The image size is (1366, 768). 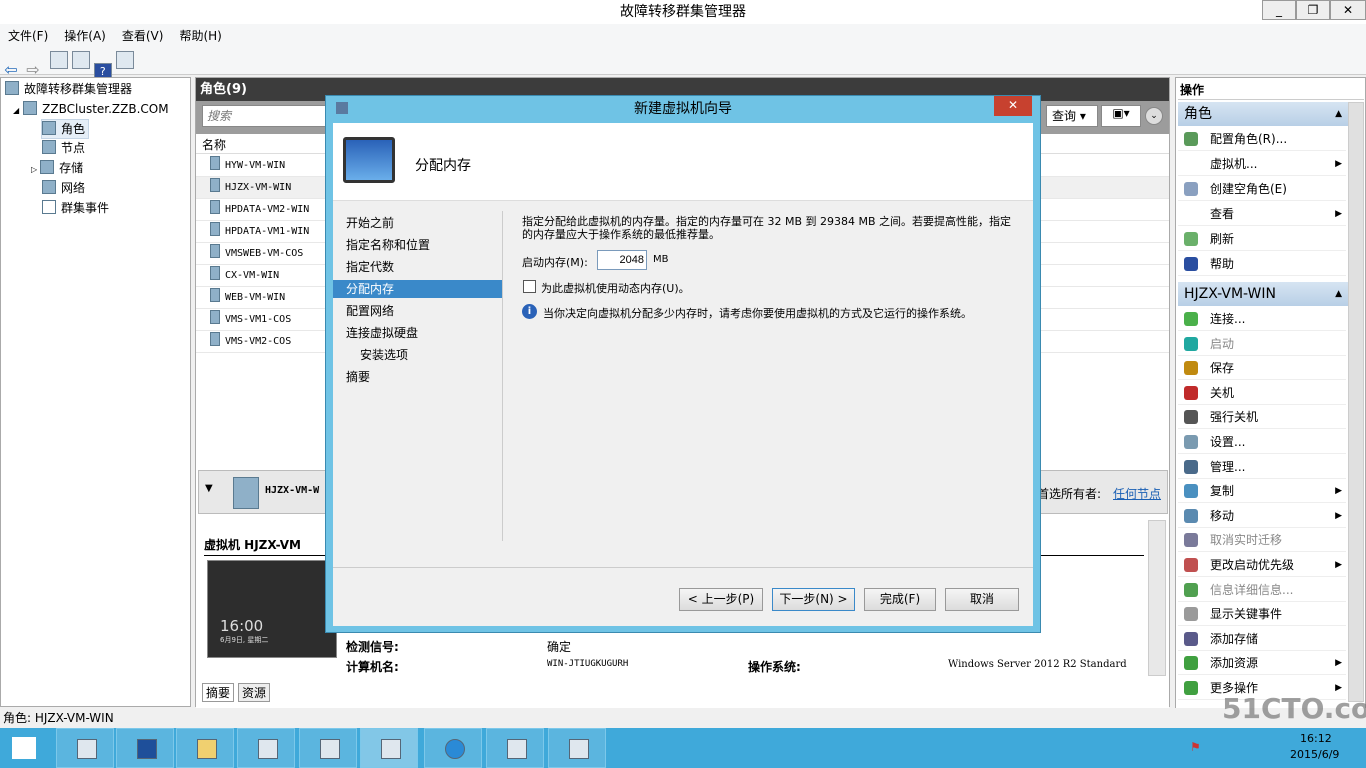 What do you see at coordinates (1157, 598) in the screenshot?
I see `detail-scrollbar` at bounding box center [1157, 598].